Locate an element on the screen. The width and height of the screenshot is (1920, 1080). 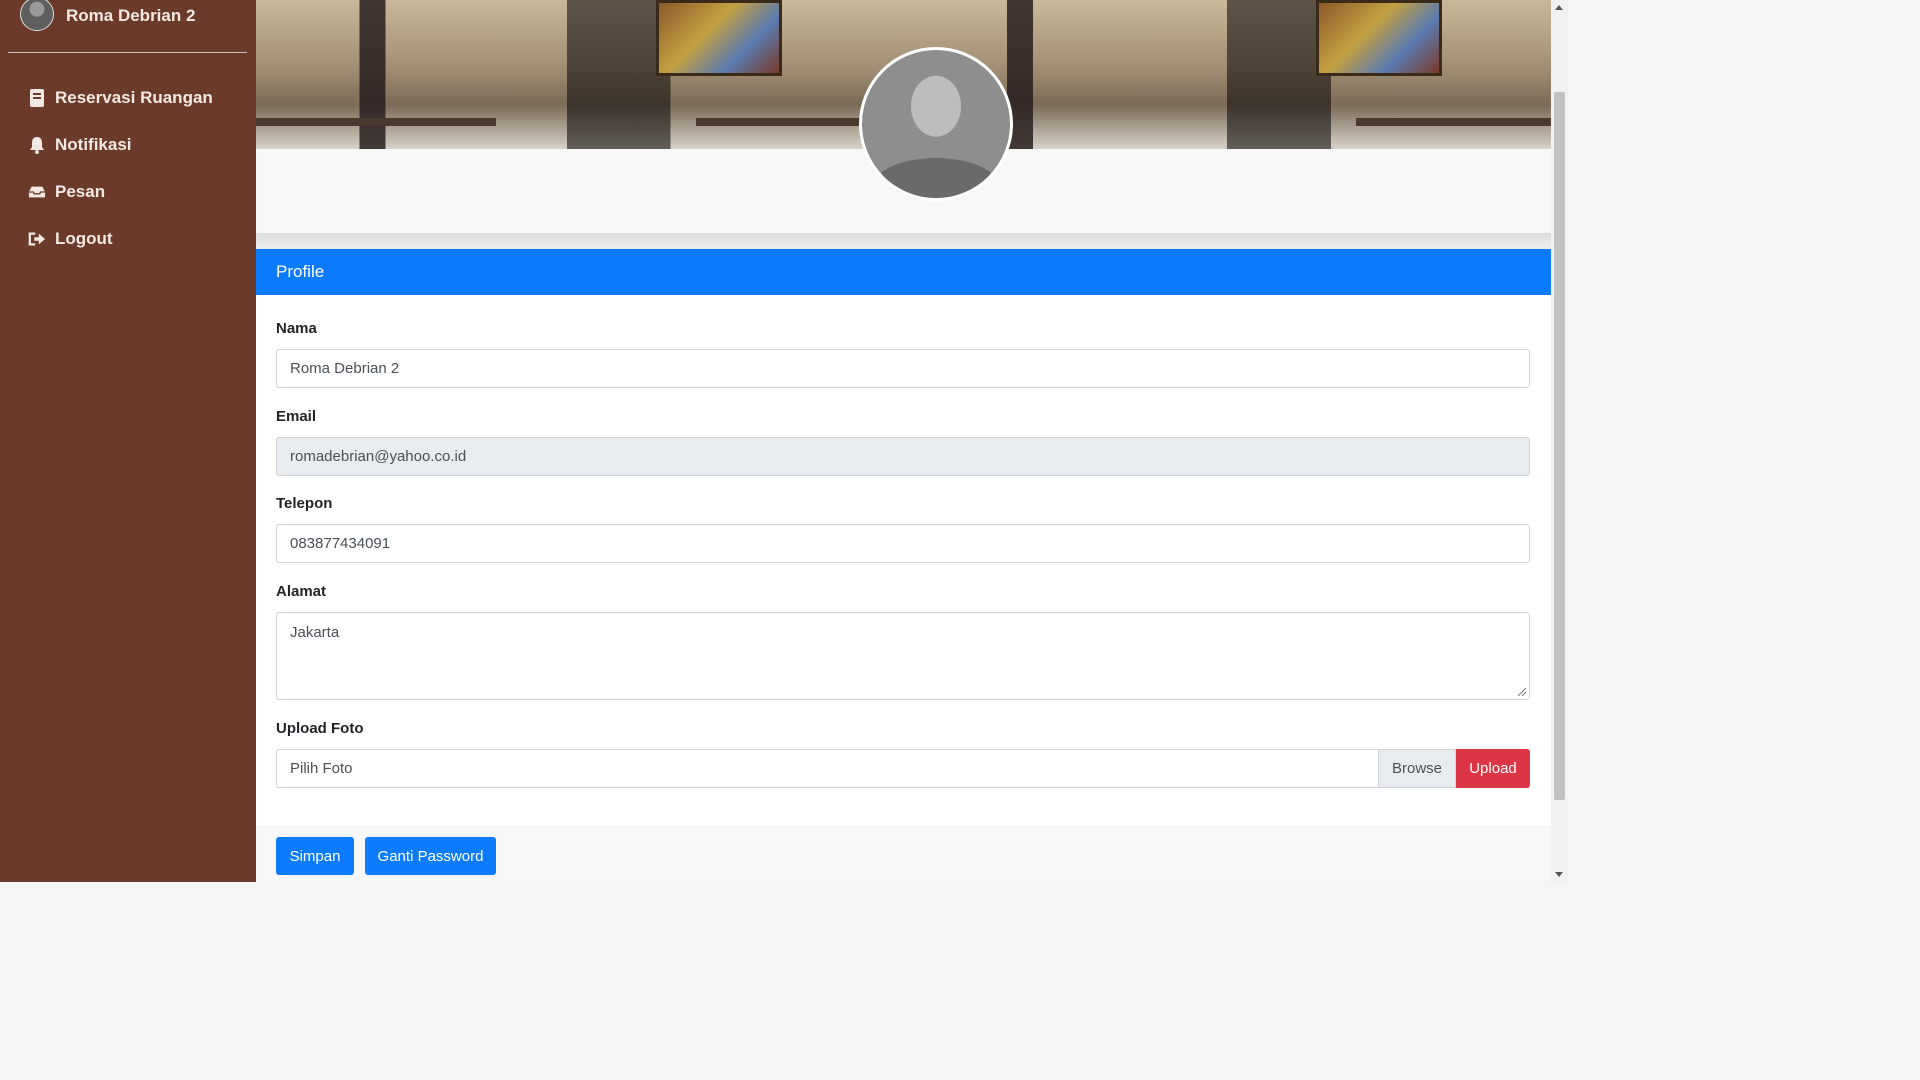
alamat-textarea-value: Jakarta is located at coordinates (315, 632).